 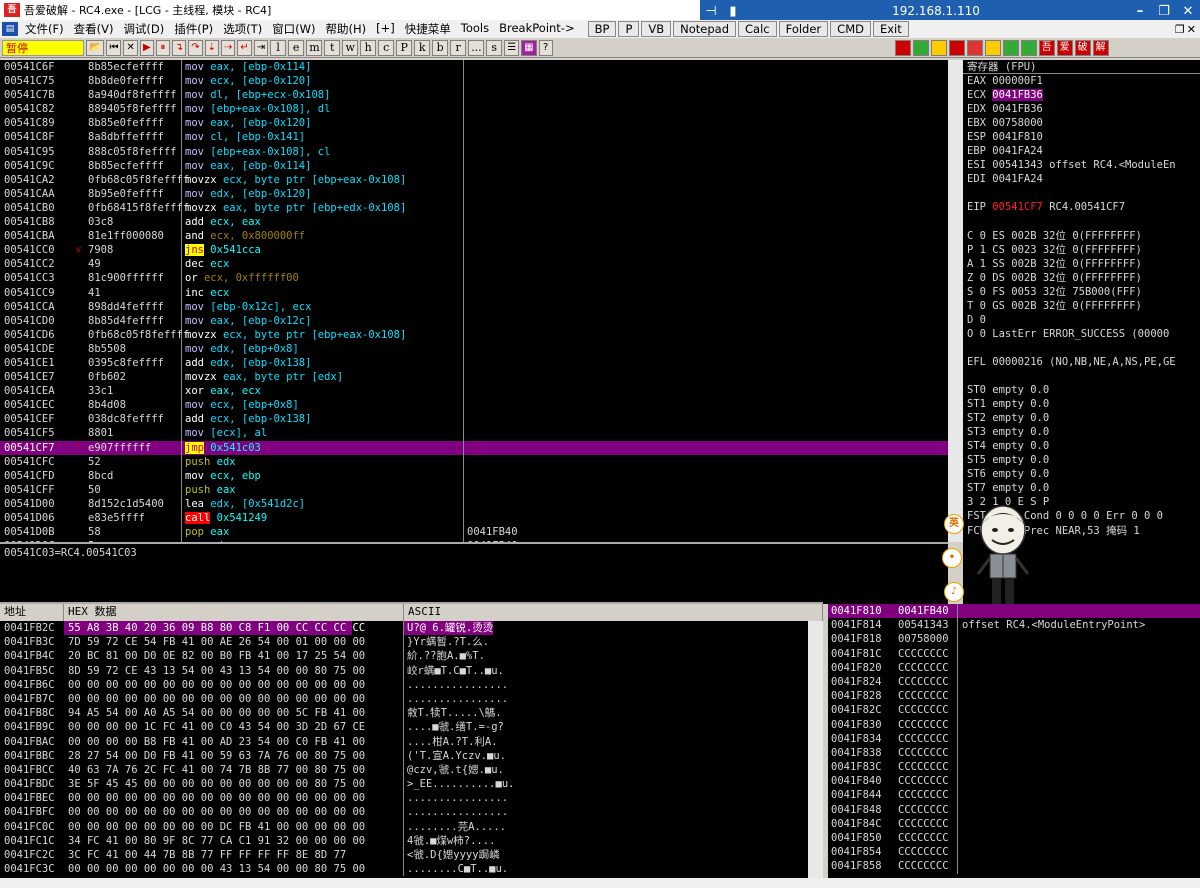 What do you see at coordinates (385, 29) in the screenshot?
I see `menu-item: [+]` at bounding box center [385, 29].